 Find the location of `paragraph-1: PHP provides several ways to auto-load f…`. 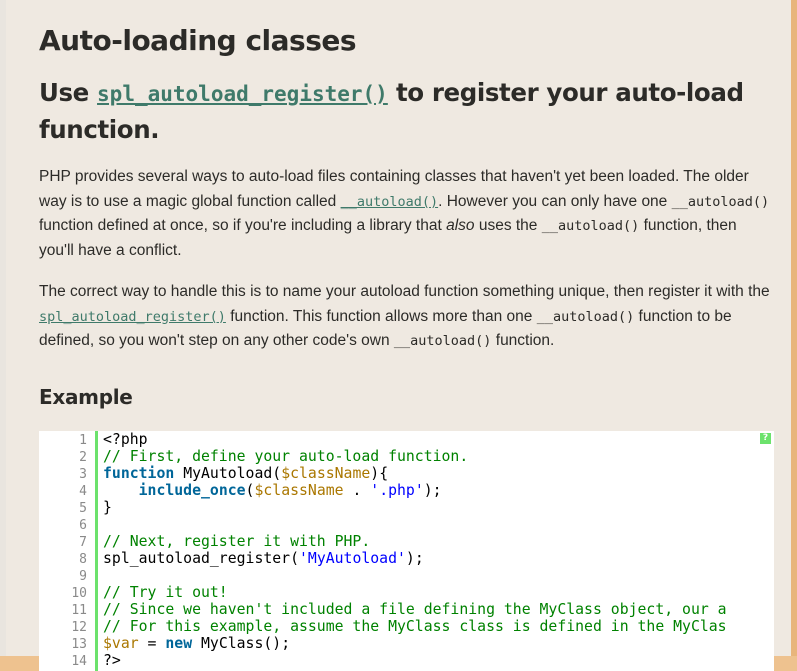

paragraph-1: PHP provides several ways to auto-load f… is located at coordinates (406, 214).